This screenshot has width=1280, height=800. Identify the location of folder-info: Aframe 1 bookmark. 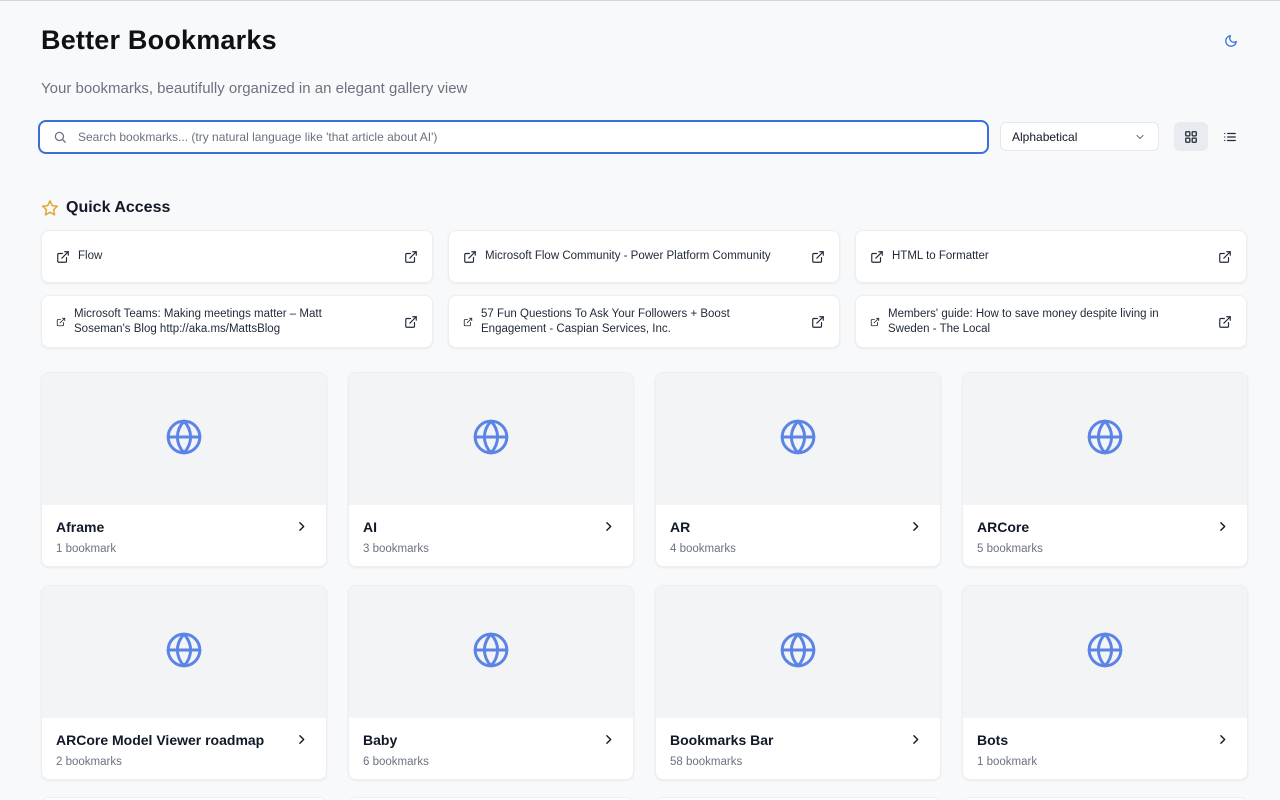
(184, 530).